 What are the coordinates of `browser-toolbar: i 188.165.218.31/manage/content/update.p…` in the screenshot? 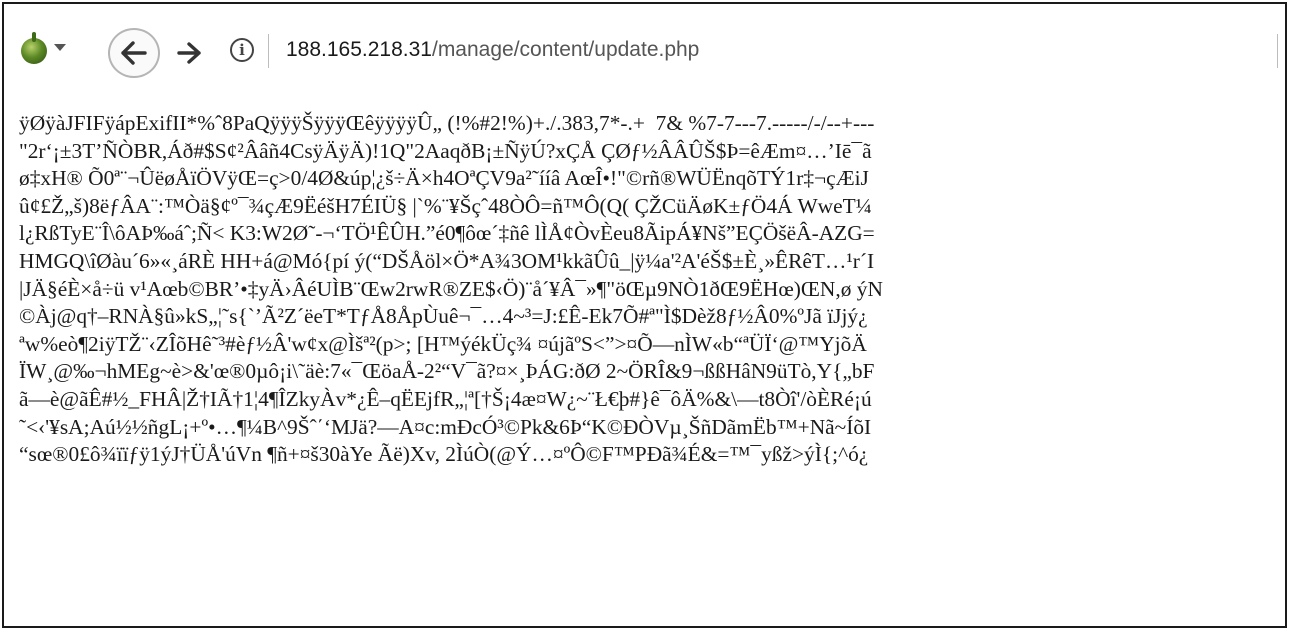 It's located at (644, 49).